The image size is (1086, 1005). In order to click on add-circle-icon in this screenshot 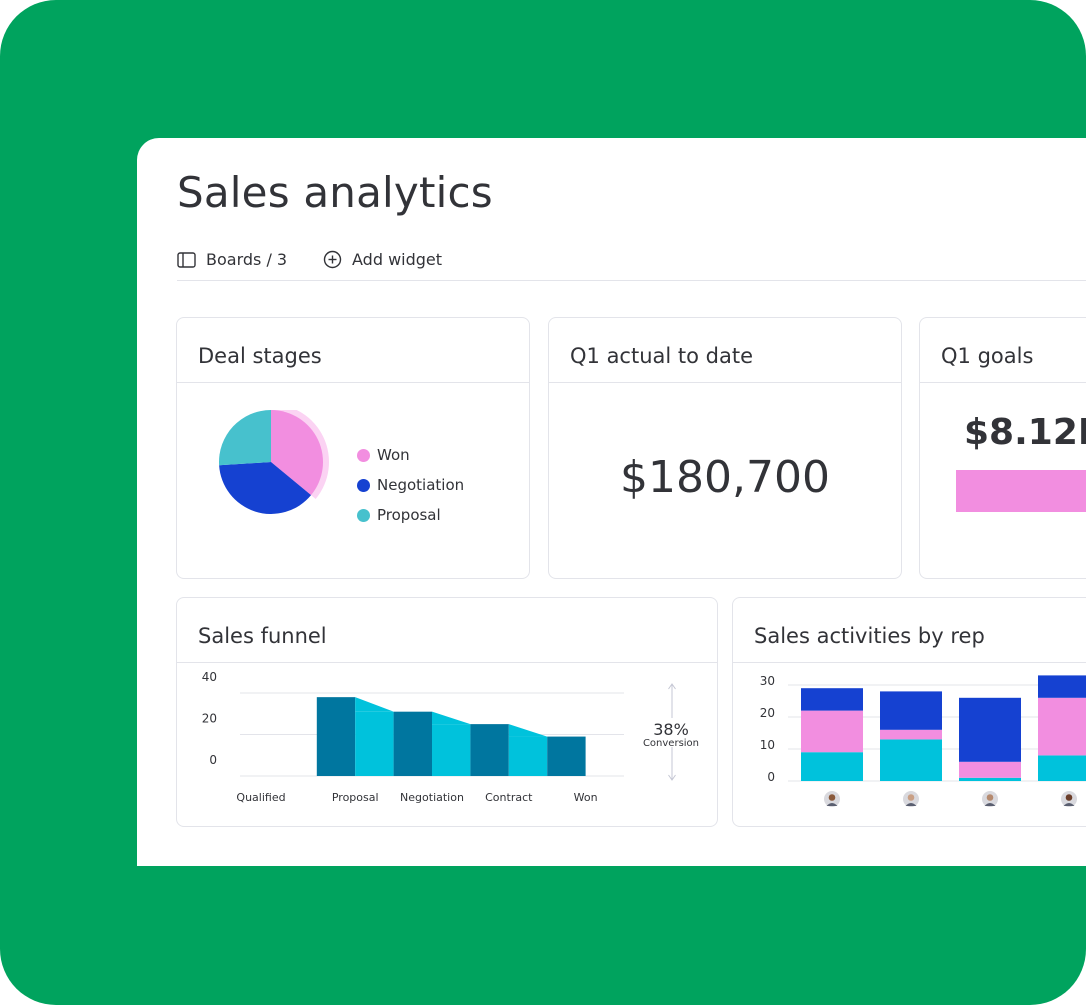, I will do `click(332, 259)`.